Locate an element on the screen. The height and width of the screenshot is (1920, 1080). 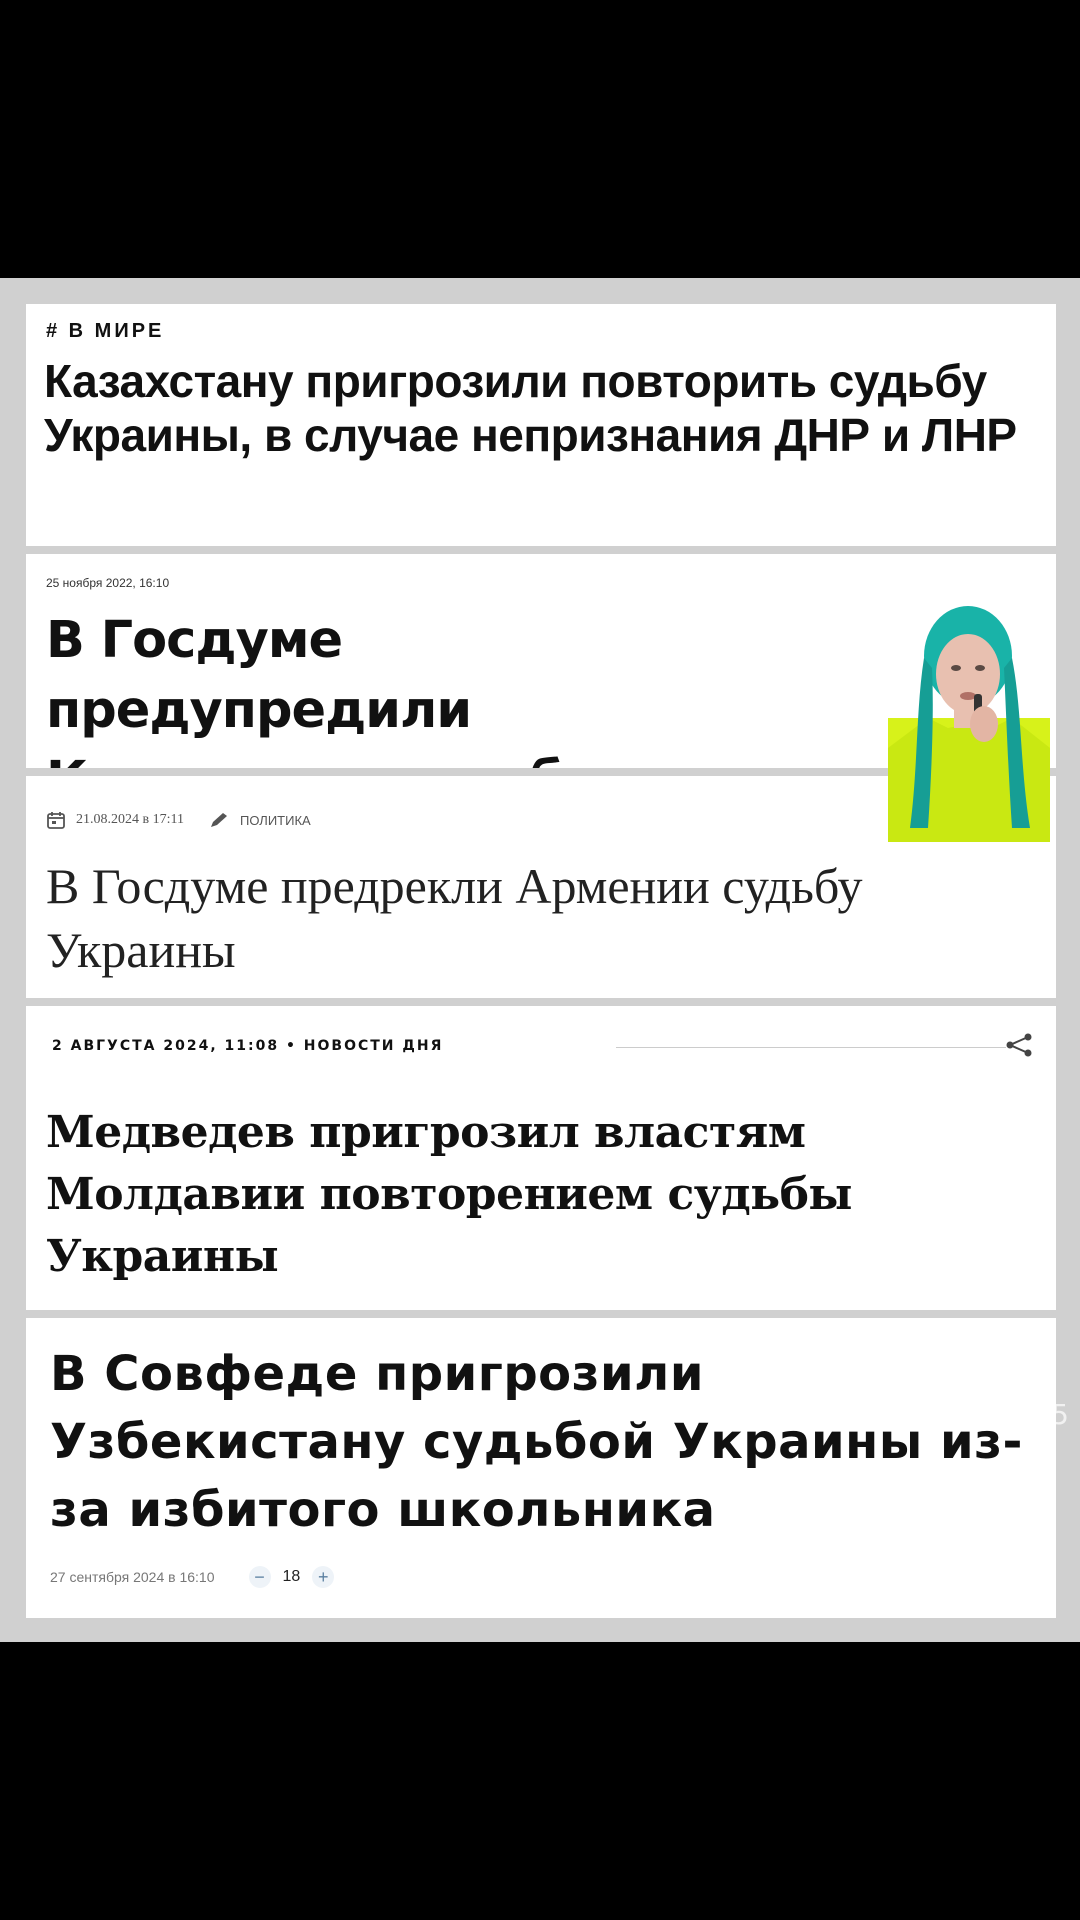
plus-button: + is located at coordinates (323, 1577).